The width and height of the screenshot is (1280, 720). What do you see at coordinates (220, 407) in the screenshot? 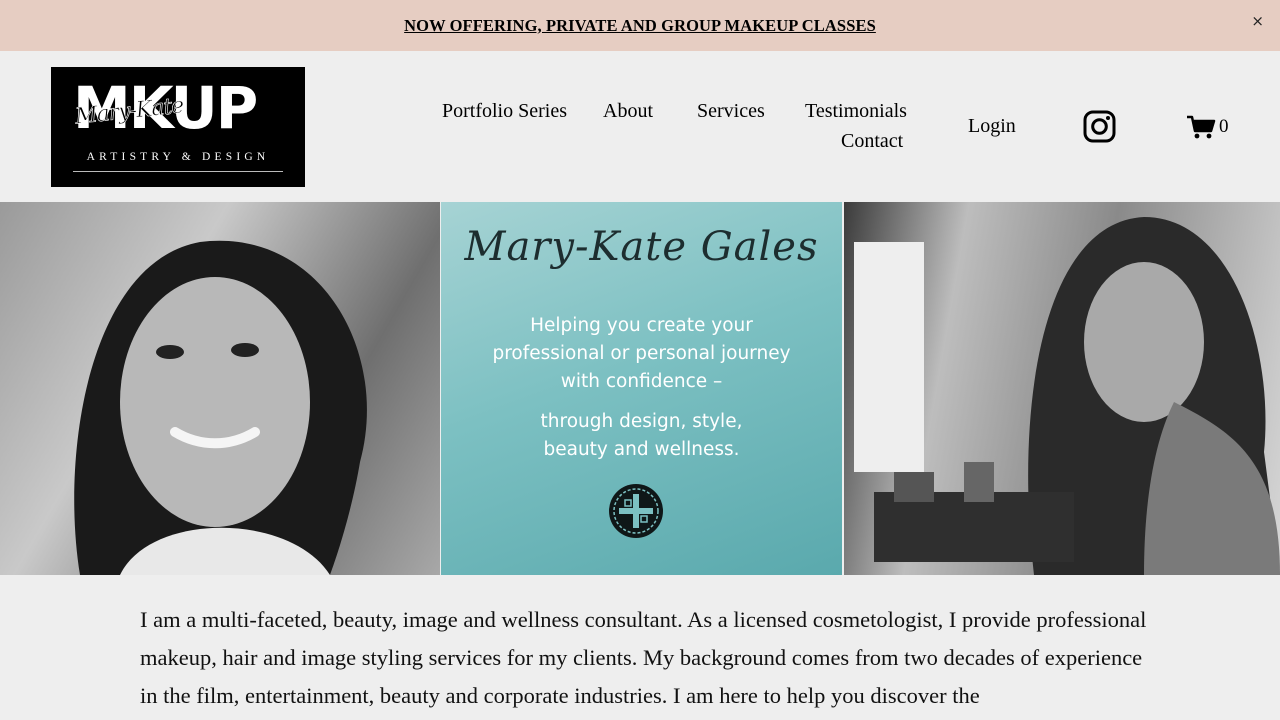
I see `portrait-illustration` at bounding box center [220, 407].